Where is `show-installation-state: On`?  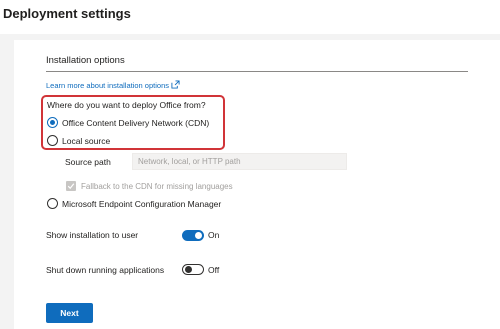
show-installation-state: On is located at coordinates (214, 235).